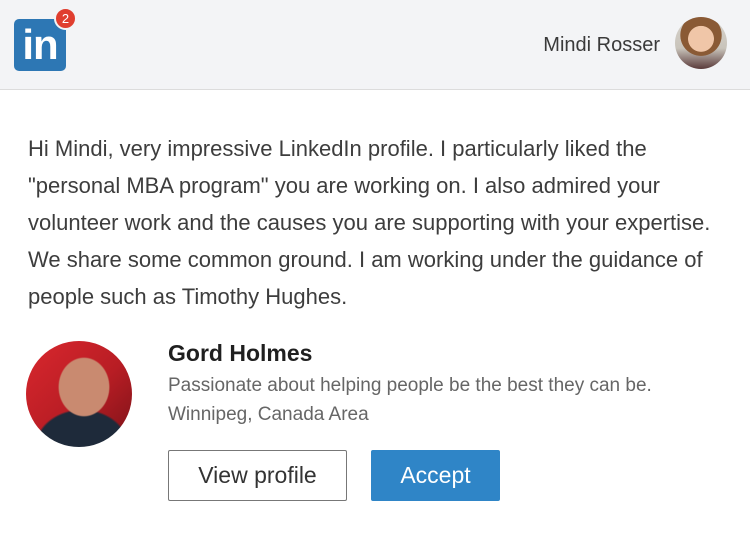 The width and height of the screenshot is (750, 557). Describe the element at coordinates (601, 45) in the screenshot. I see `current-user-name: Mindi Rosser` at that location.